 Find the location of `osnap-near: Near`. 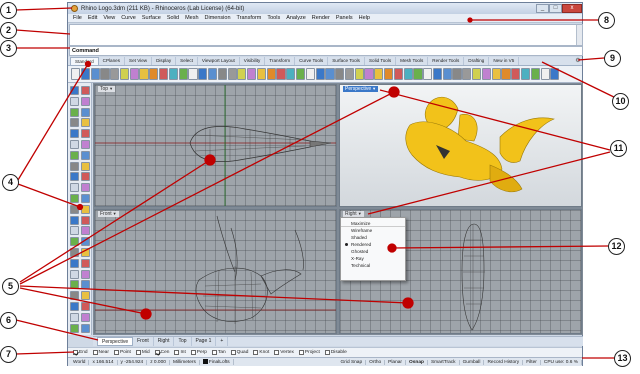

osnap-near: Near is located at coordinates (100, 352).